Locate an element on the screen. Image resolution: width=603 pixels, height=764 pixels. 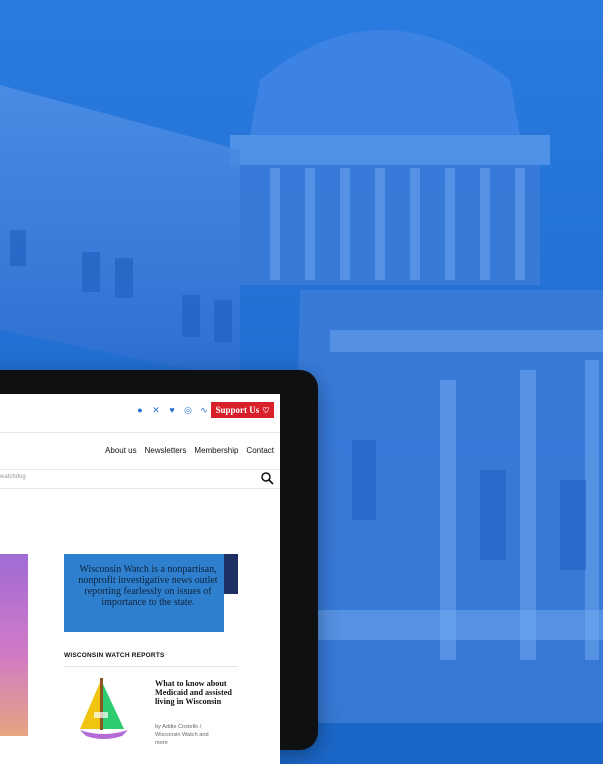
promo-gradient-image is located at coordinates (14, 645).